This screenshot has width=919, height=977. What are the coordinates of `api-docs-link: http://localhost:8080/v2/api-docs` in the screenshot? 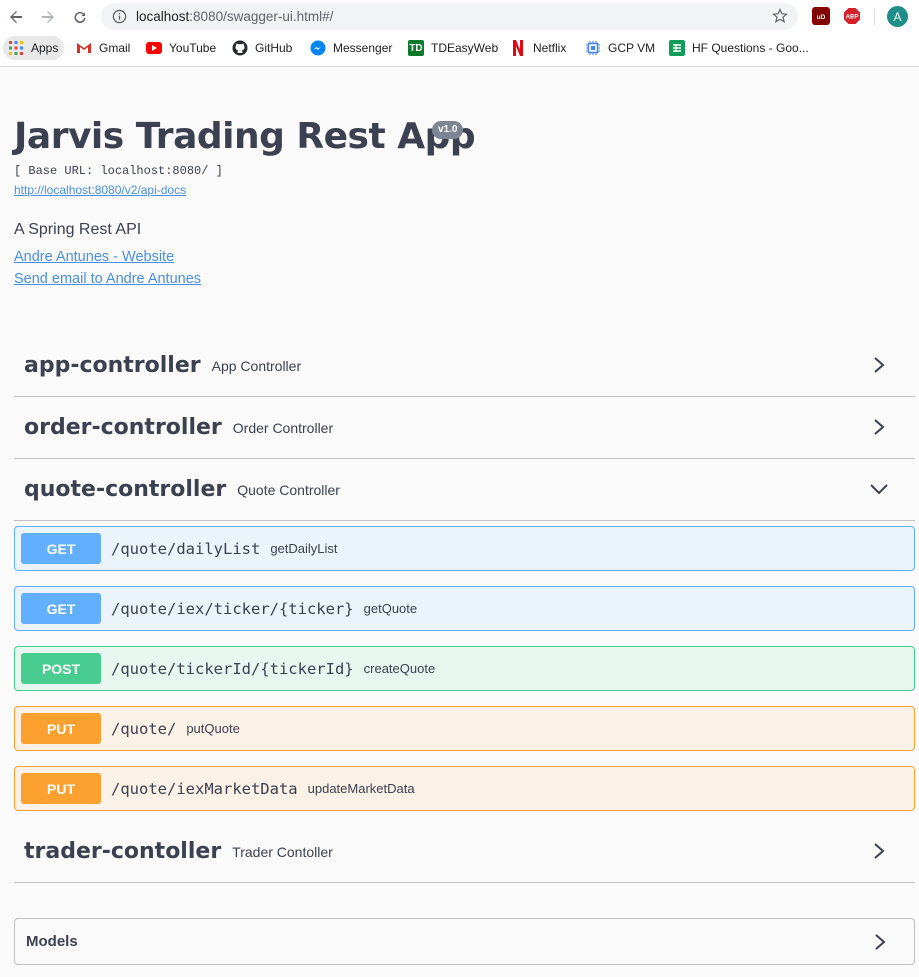 It's located at (100, 190).